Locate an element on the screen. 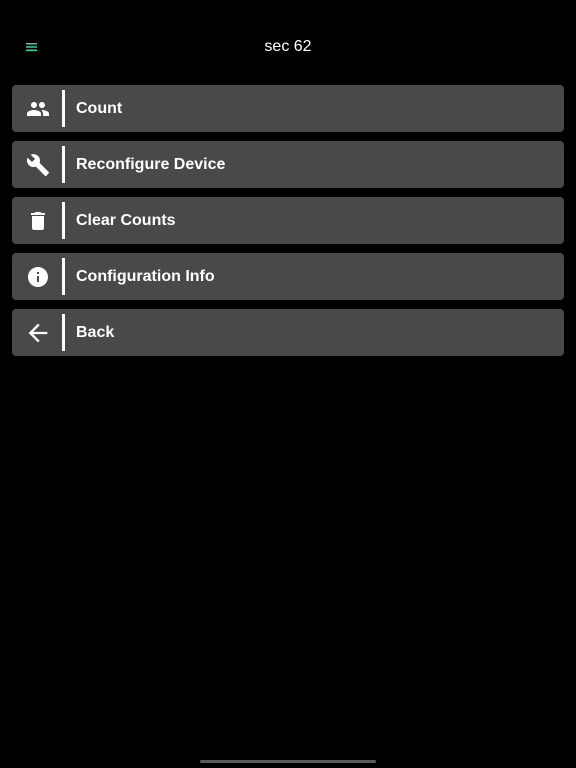 The width and height of the screenshot is (576, 768). back-button: Back is located at coordinates (288, 332).